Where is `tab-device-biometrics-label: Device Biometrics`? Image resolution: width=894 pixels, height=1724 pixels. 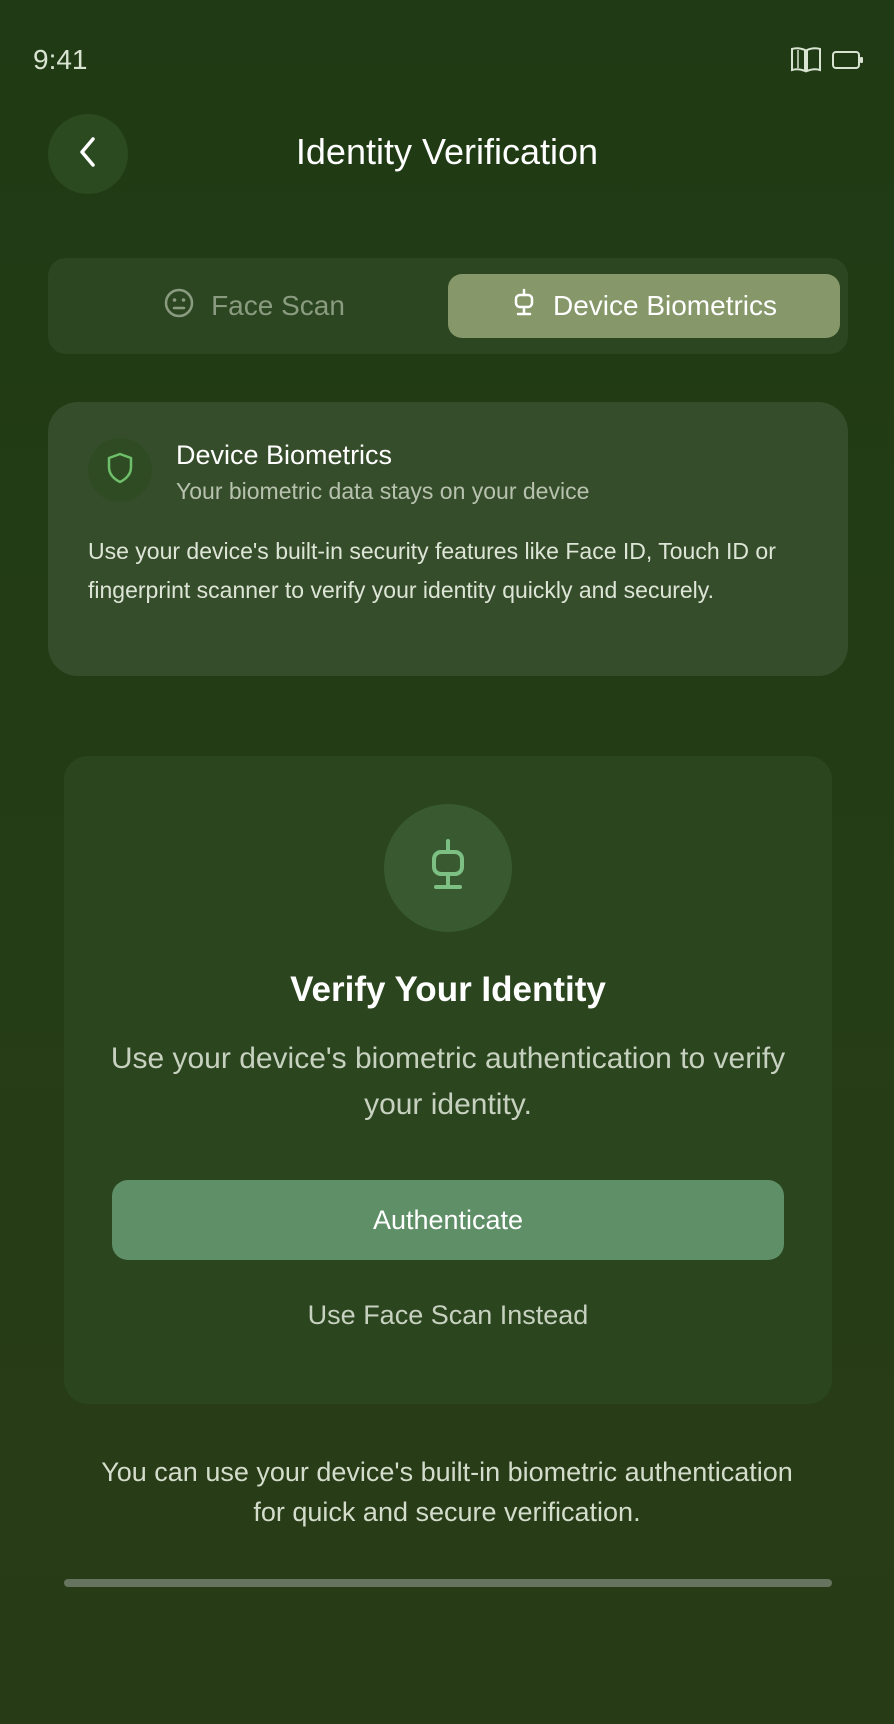
tab-device-biometrics-label: Device Biometrics is located at coordinates (665, 305).